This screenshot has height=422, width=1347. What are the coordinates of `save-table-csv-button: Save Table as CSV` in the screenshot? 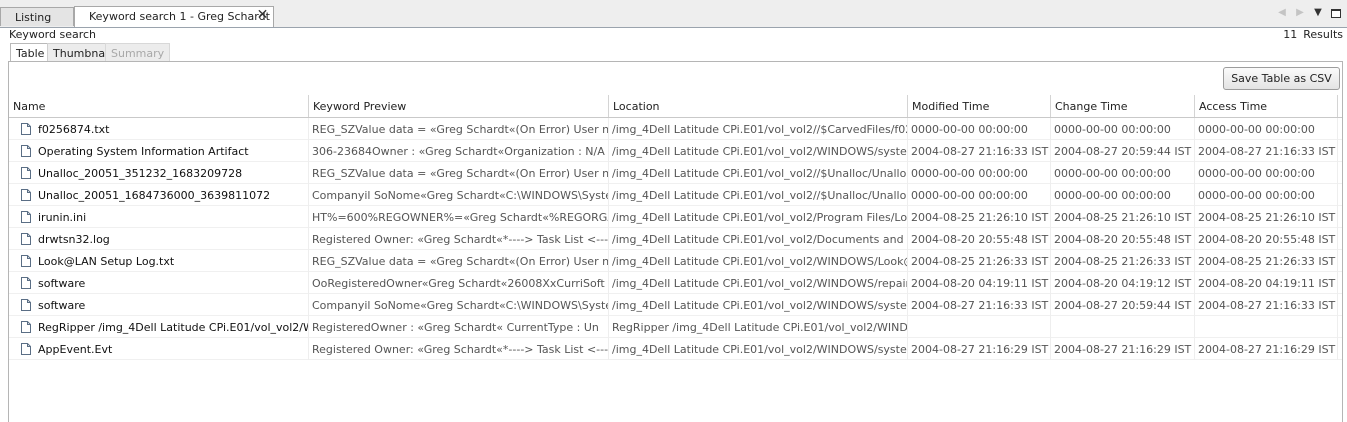 It's located at (1281, 78).